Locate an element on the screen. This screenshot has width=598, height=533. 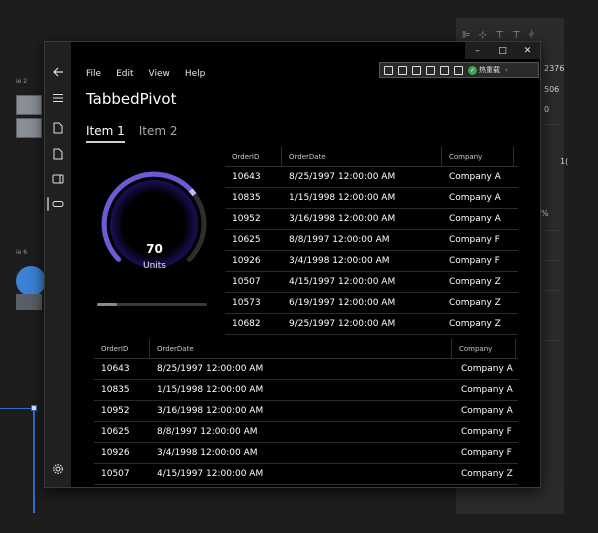
tab-item-2: Item 2 is located at coordinates (158, 133).